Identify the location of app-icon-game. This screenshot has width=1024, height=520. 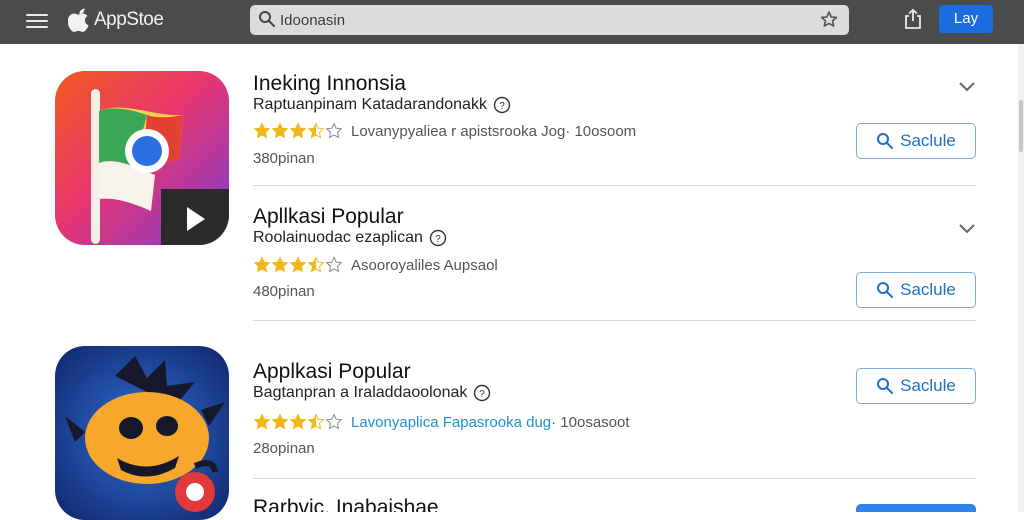
(142, 433).